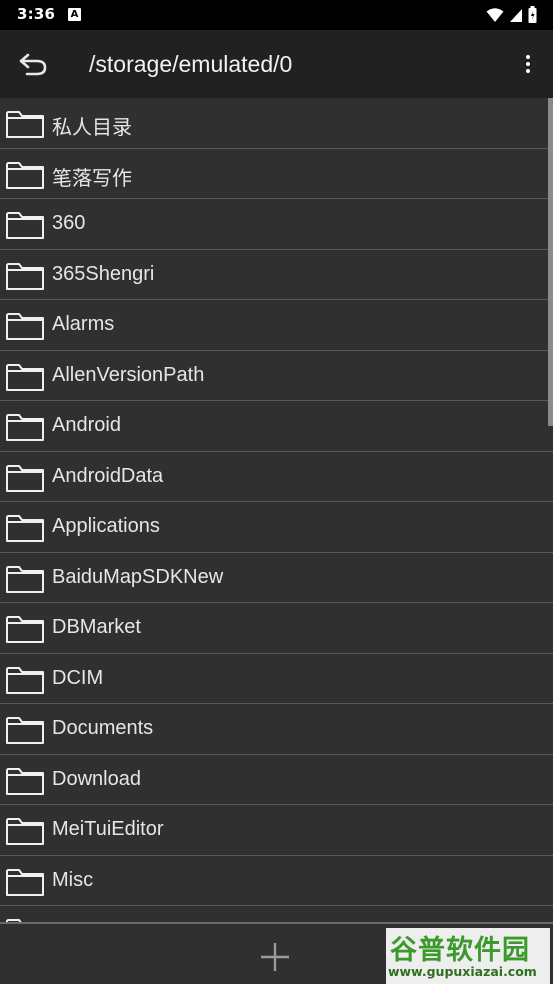 This screenshot has height=984, width=553. I want to click on folder-name: DBMarket, so click(96, 627).